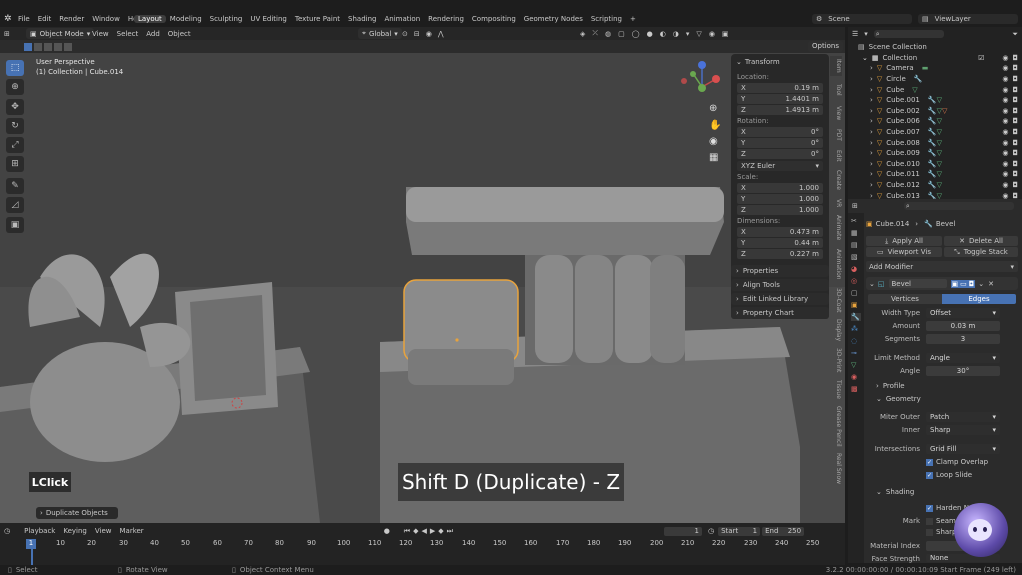 This screenshot has width=1022, height=575. Describe the element at coordinates (15, 164) in the screenshot. I see `transform-tool-icon: ⊞` at that location.